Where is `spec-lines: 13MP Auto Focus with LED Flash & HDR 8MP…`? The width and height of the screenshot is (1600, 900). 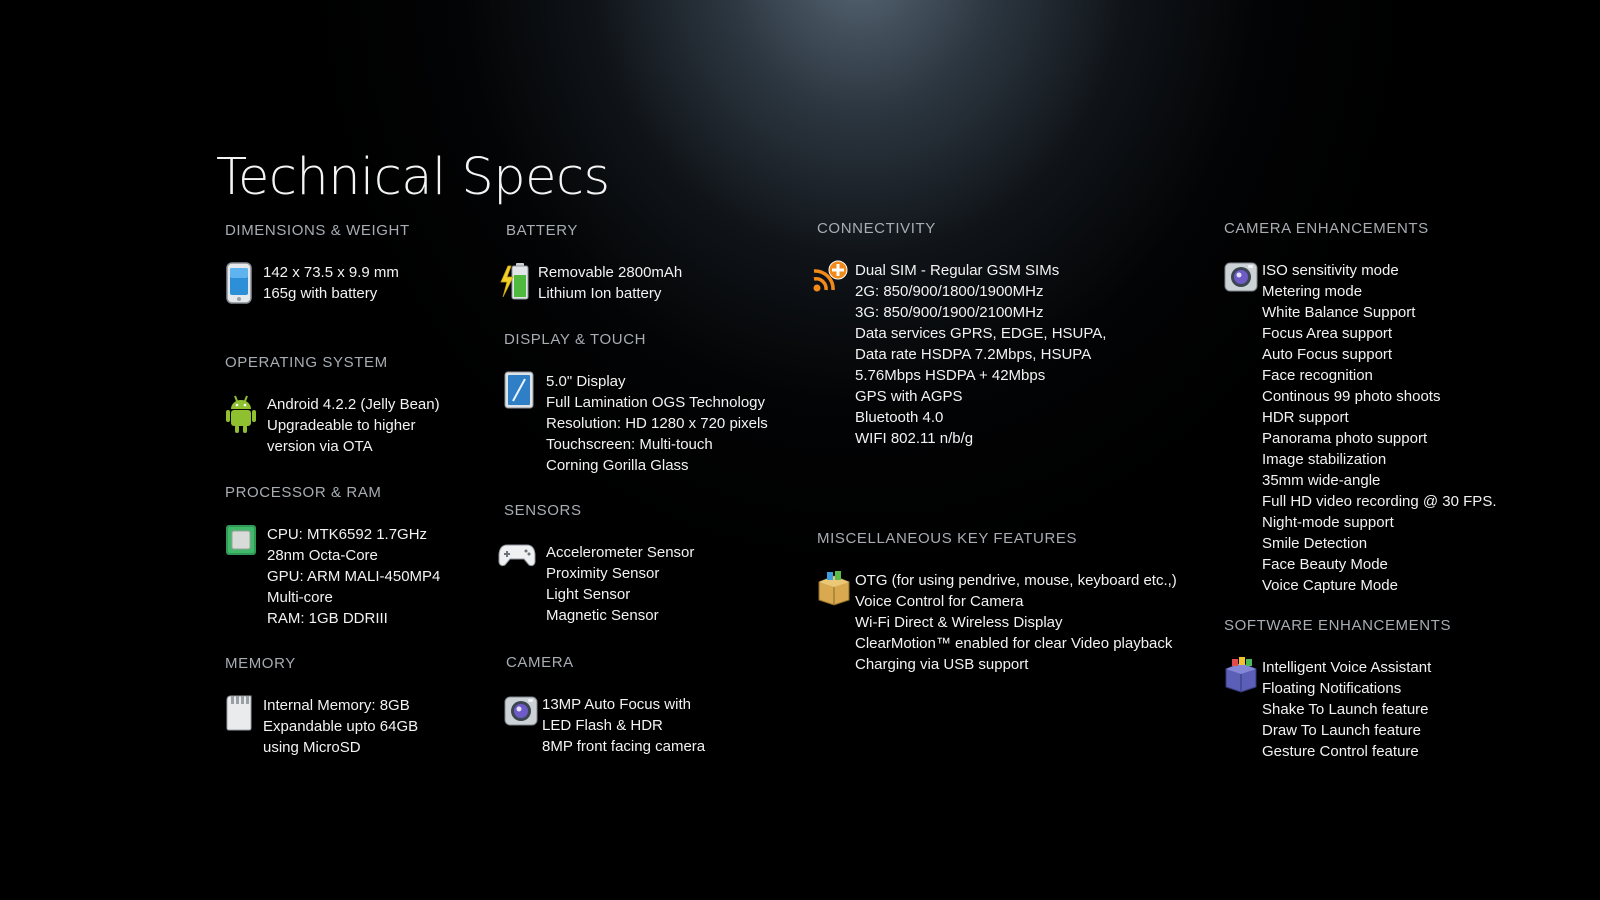
spec-lines: 13MP Auto Focus with LED Flash & HDR 8MP… is located at coordinates (623, 725).